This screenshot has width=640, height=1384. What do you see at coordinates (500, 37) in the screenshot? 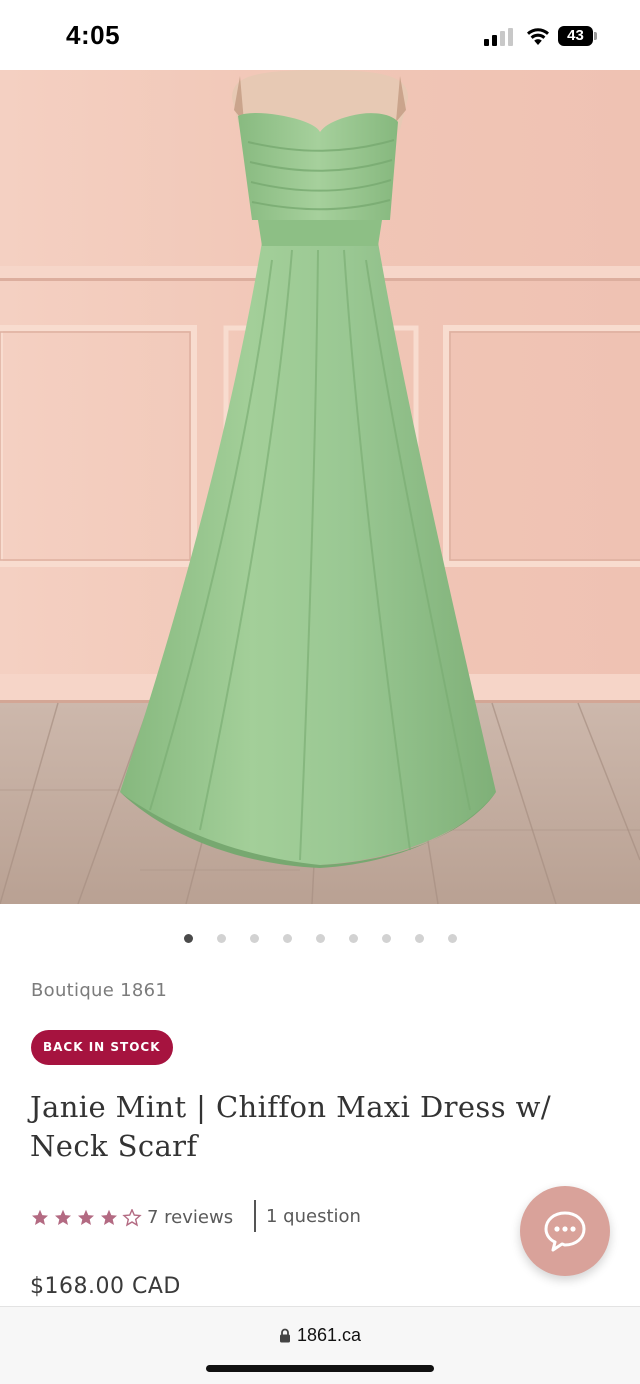
I see `cellular-signal-icon` at bounding box center [500, 37].